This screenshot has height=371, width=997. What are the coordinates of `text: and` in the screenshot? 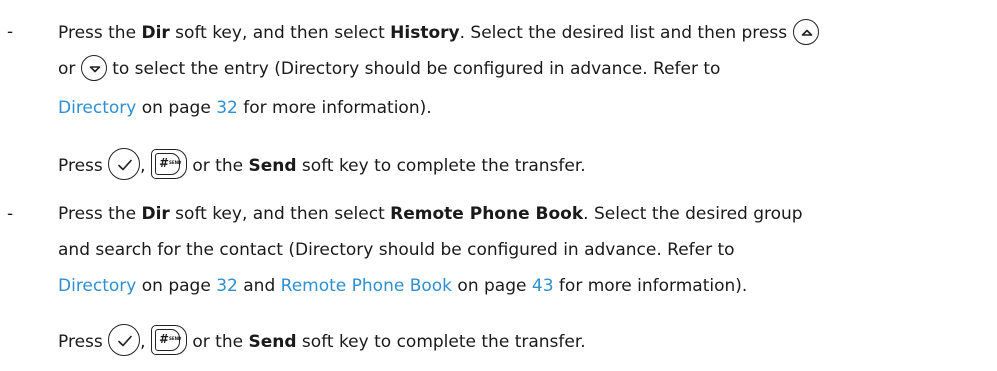 It's located at (259, 286).